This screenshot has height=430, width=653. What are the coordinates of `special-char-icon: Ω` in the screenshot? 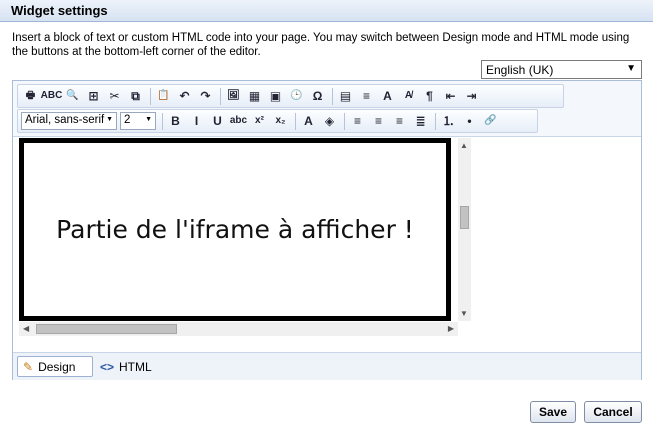 It's located at (317, 96).